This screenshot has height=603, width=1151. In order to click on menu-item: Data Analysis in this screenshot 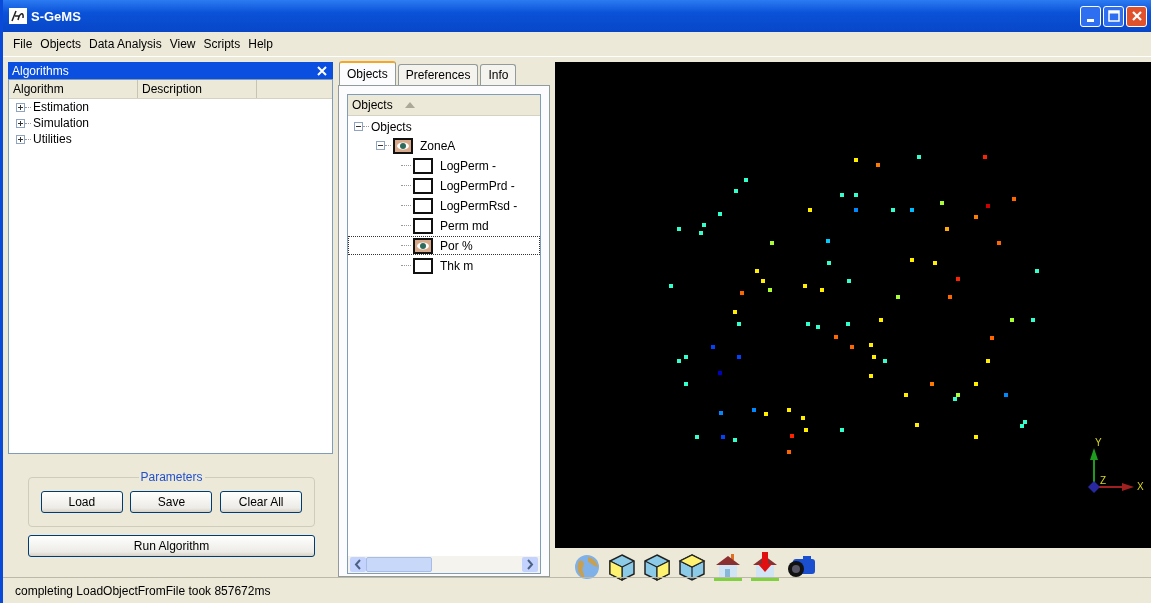, I will do `click(125, 44)`.